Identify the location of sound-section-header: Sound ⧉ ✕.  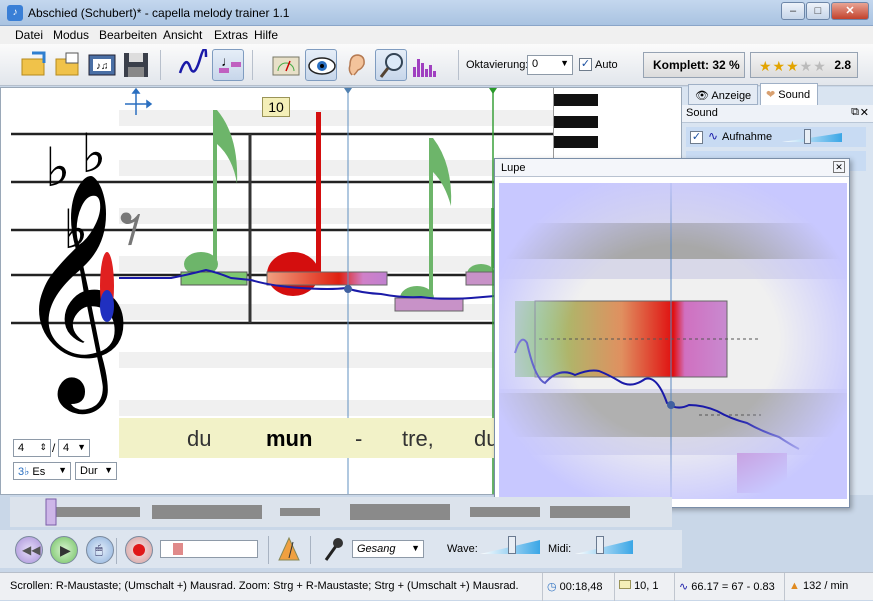
(777, 114).